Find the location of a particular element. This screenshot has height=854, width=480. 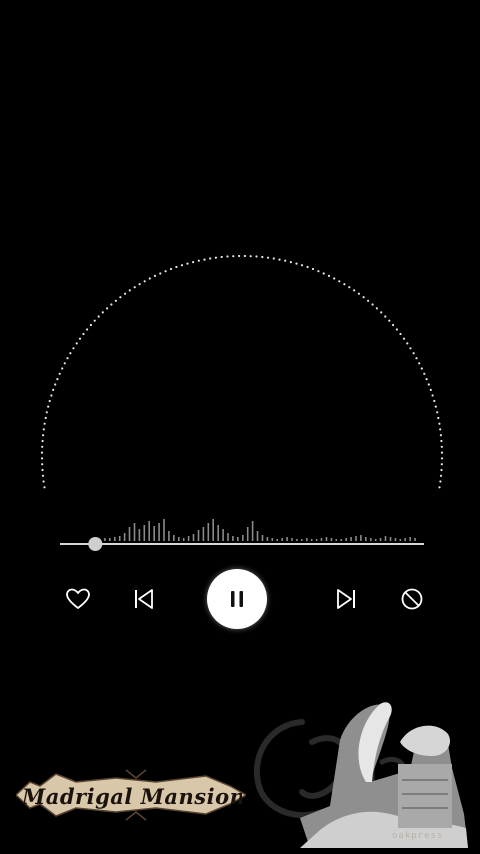

heart-outline-icon is located at coordinates (78, 598).